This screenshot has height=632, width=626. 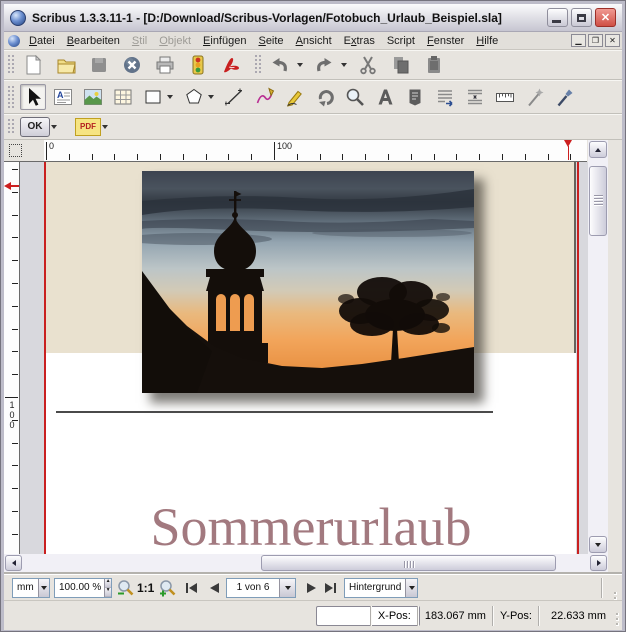 What do you see at coordinates (311, 526) in the screenshot?
I see `page-heading: Sommerurlaub` at bounding box center [311, 526].